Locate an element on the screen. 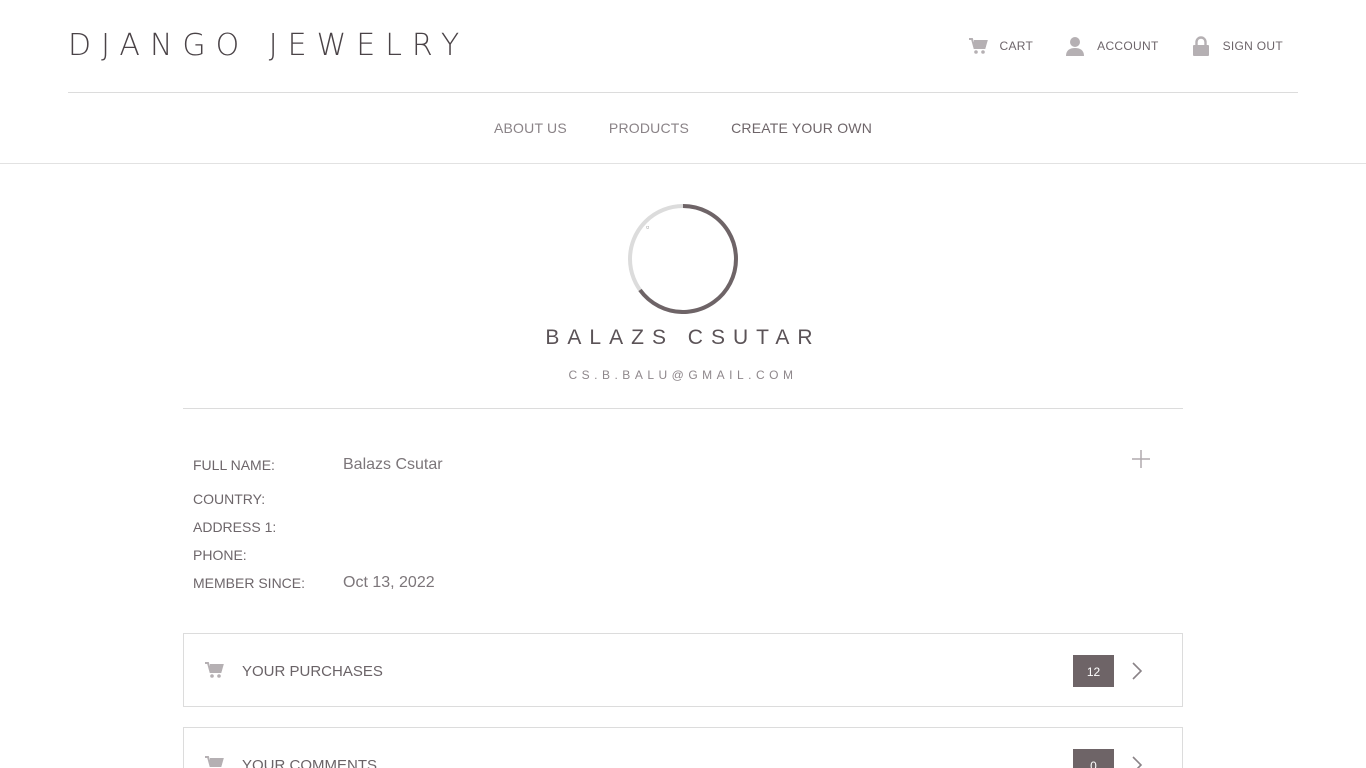  info-value: Oct 13, 2022 is located at coordinates (389, 582).